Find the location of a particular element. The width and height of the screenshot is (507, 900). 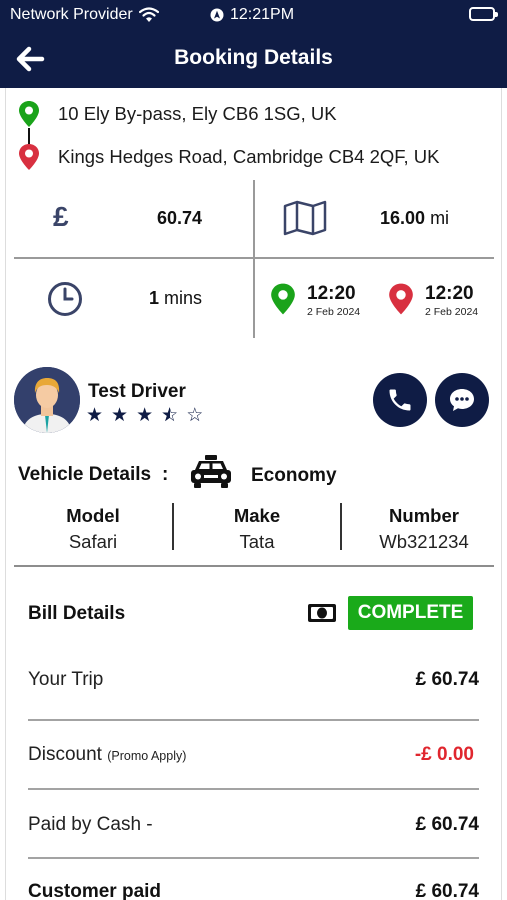

bill-row-label: Your Trip is located at coordinates (65, 680).